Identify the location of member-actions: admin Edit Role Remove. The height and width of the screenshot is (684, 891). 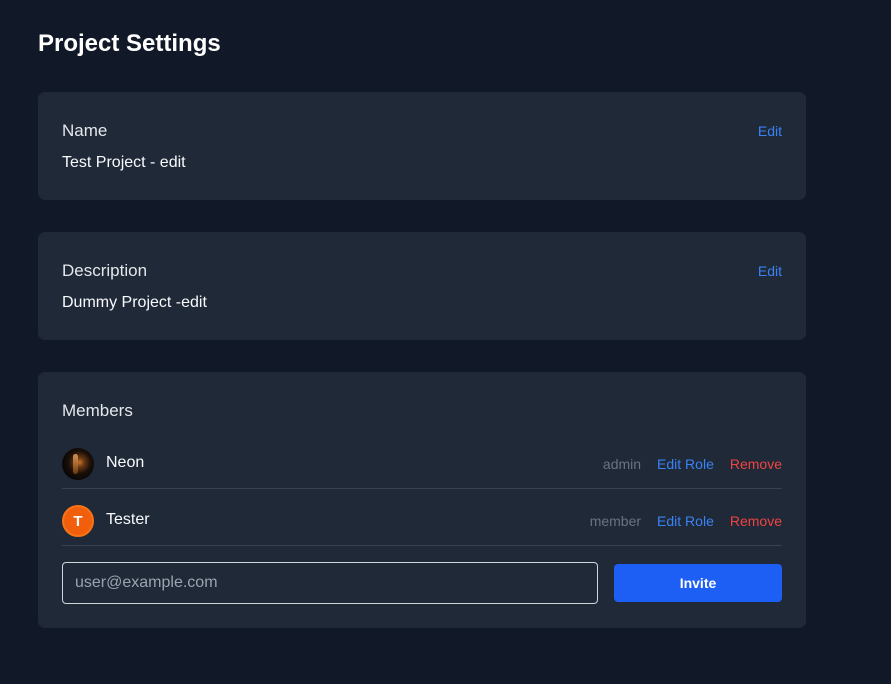
(692, 464).